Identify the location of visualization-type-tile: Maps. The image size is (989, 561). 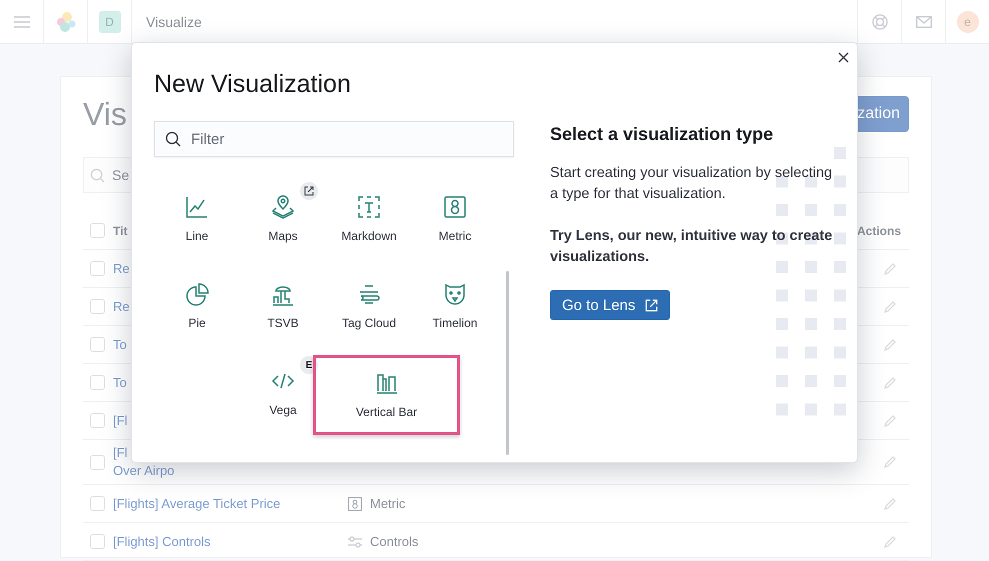
(283, 218).